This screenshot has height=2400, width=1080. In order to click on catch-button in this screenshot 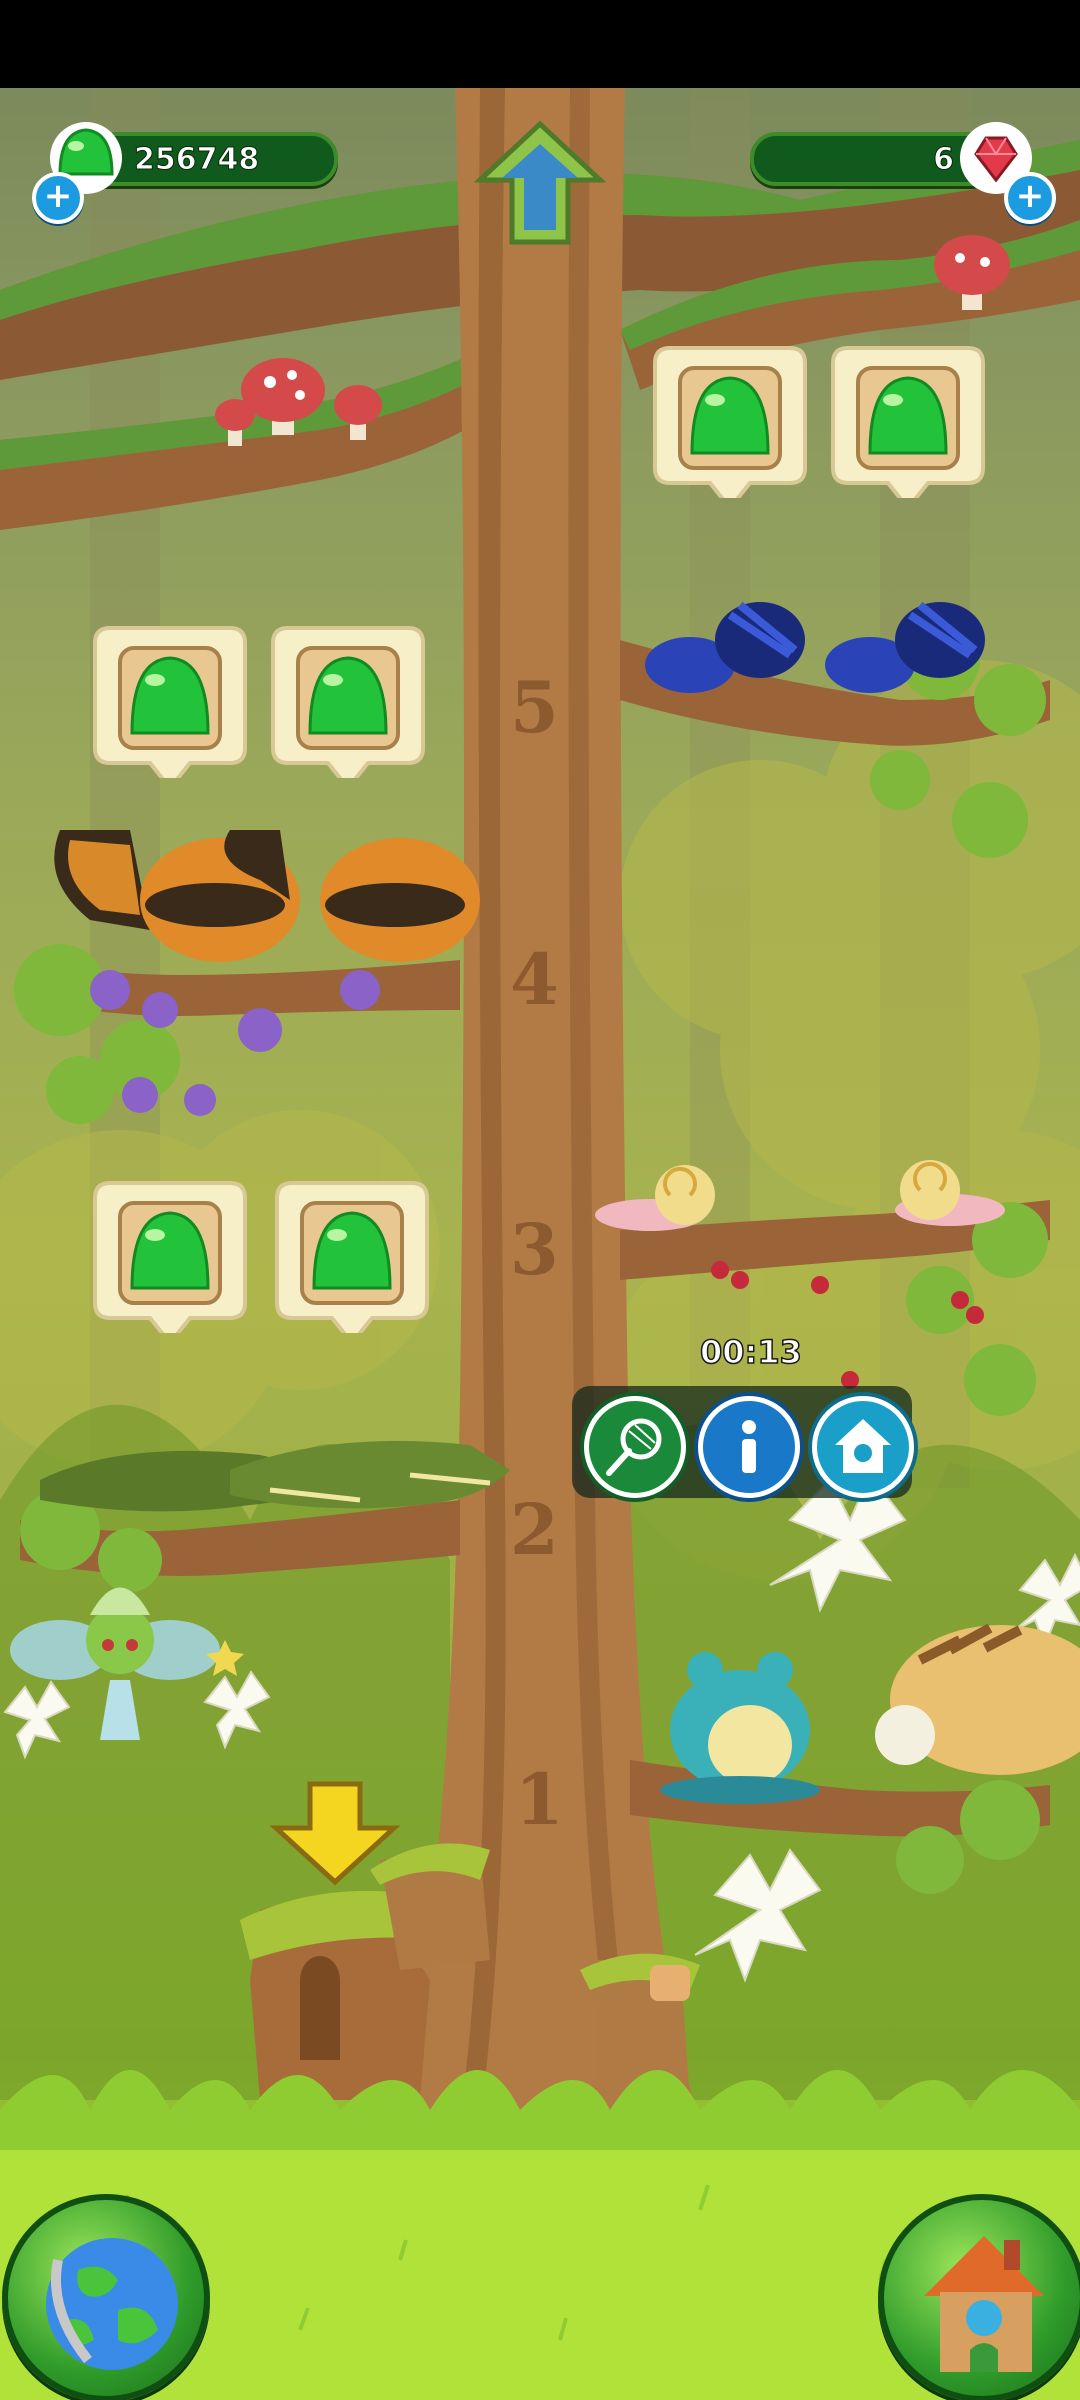, I will do `click(635, 1447)`.